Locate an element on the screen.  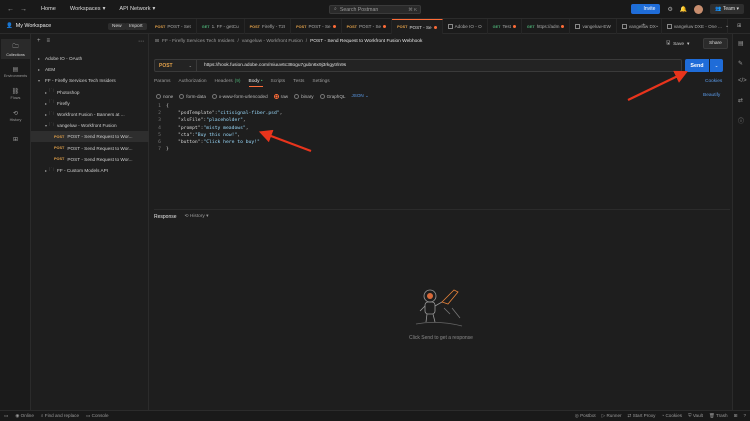
history-dropdown: ⟲ History ▾ is located at coordinates (197, 216).